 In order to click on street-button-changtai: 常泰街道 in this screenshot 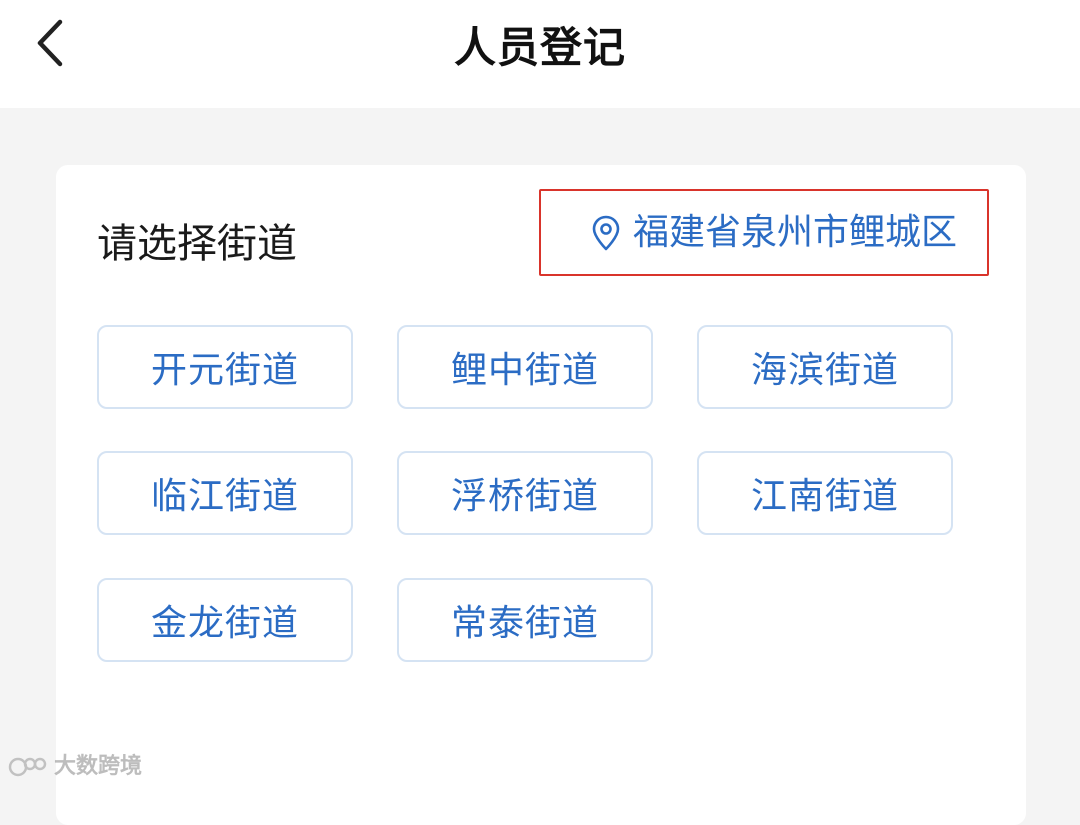, I will do `click(525, 620)`.